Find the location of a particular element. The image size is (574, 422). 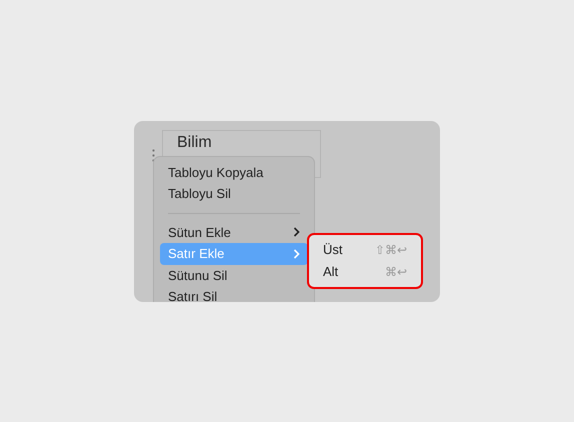

menu-item: Üst is located at coordinates (332, 249).